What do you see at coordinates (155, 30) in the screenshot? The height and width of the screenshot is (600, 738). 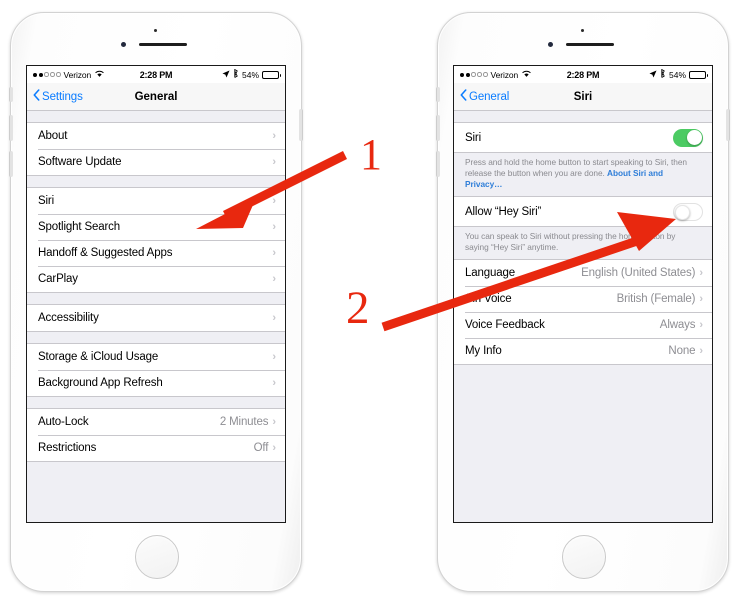 I see `front-camera-icon` at bounding box center [155, 30].